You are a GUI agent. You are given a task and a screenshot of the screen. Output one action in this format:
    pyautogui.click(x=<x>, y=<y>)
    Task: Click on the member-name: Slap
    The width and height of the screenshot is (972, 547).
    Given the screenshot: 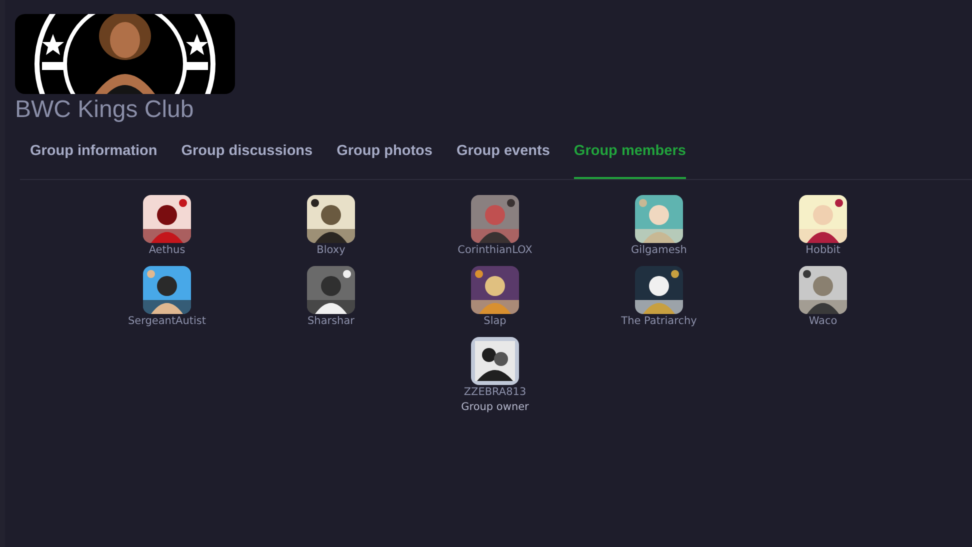 What is the action you would take?
    pyautogui.click(x=495, y=321)
    